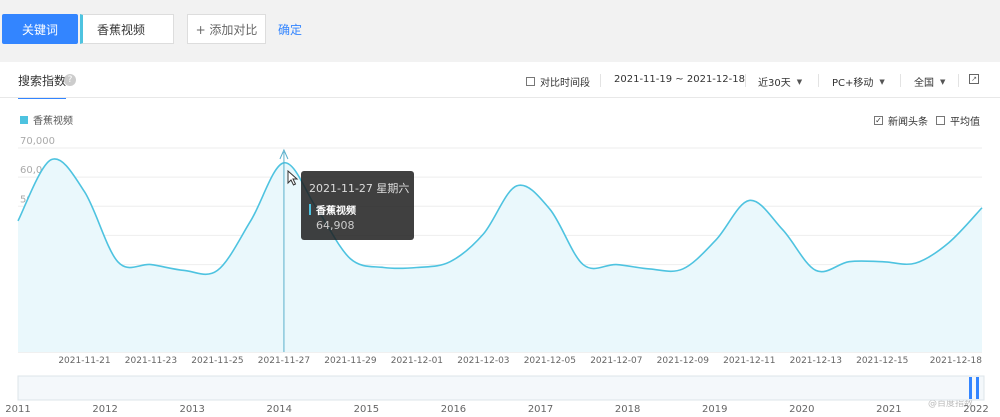  What do you see at coordinates (335, 225) in the screenshot?
I see `tooltip-value: 64,908` at bounding box center [335, 225].